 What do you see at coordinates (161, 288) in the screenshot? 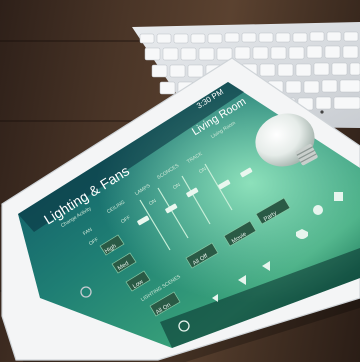
I see `scene-label: LIGHTING SCENES` at bounding box center [161, 288].